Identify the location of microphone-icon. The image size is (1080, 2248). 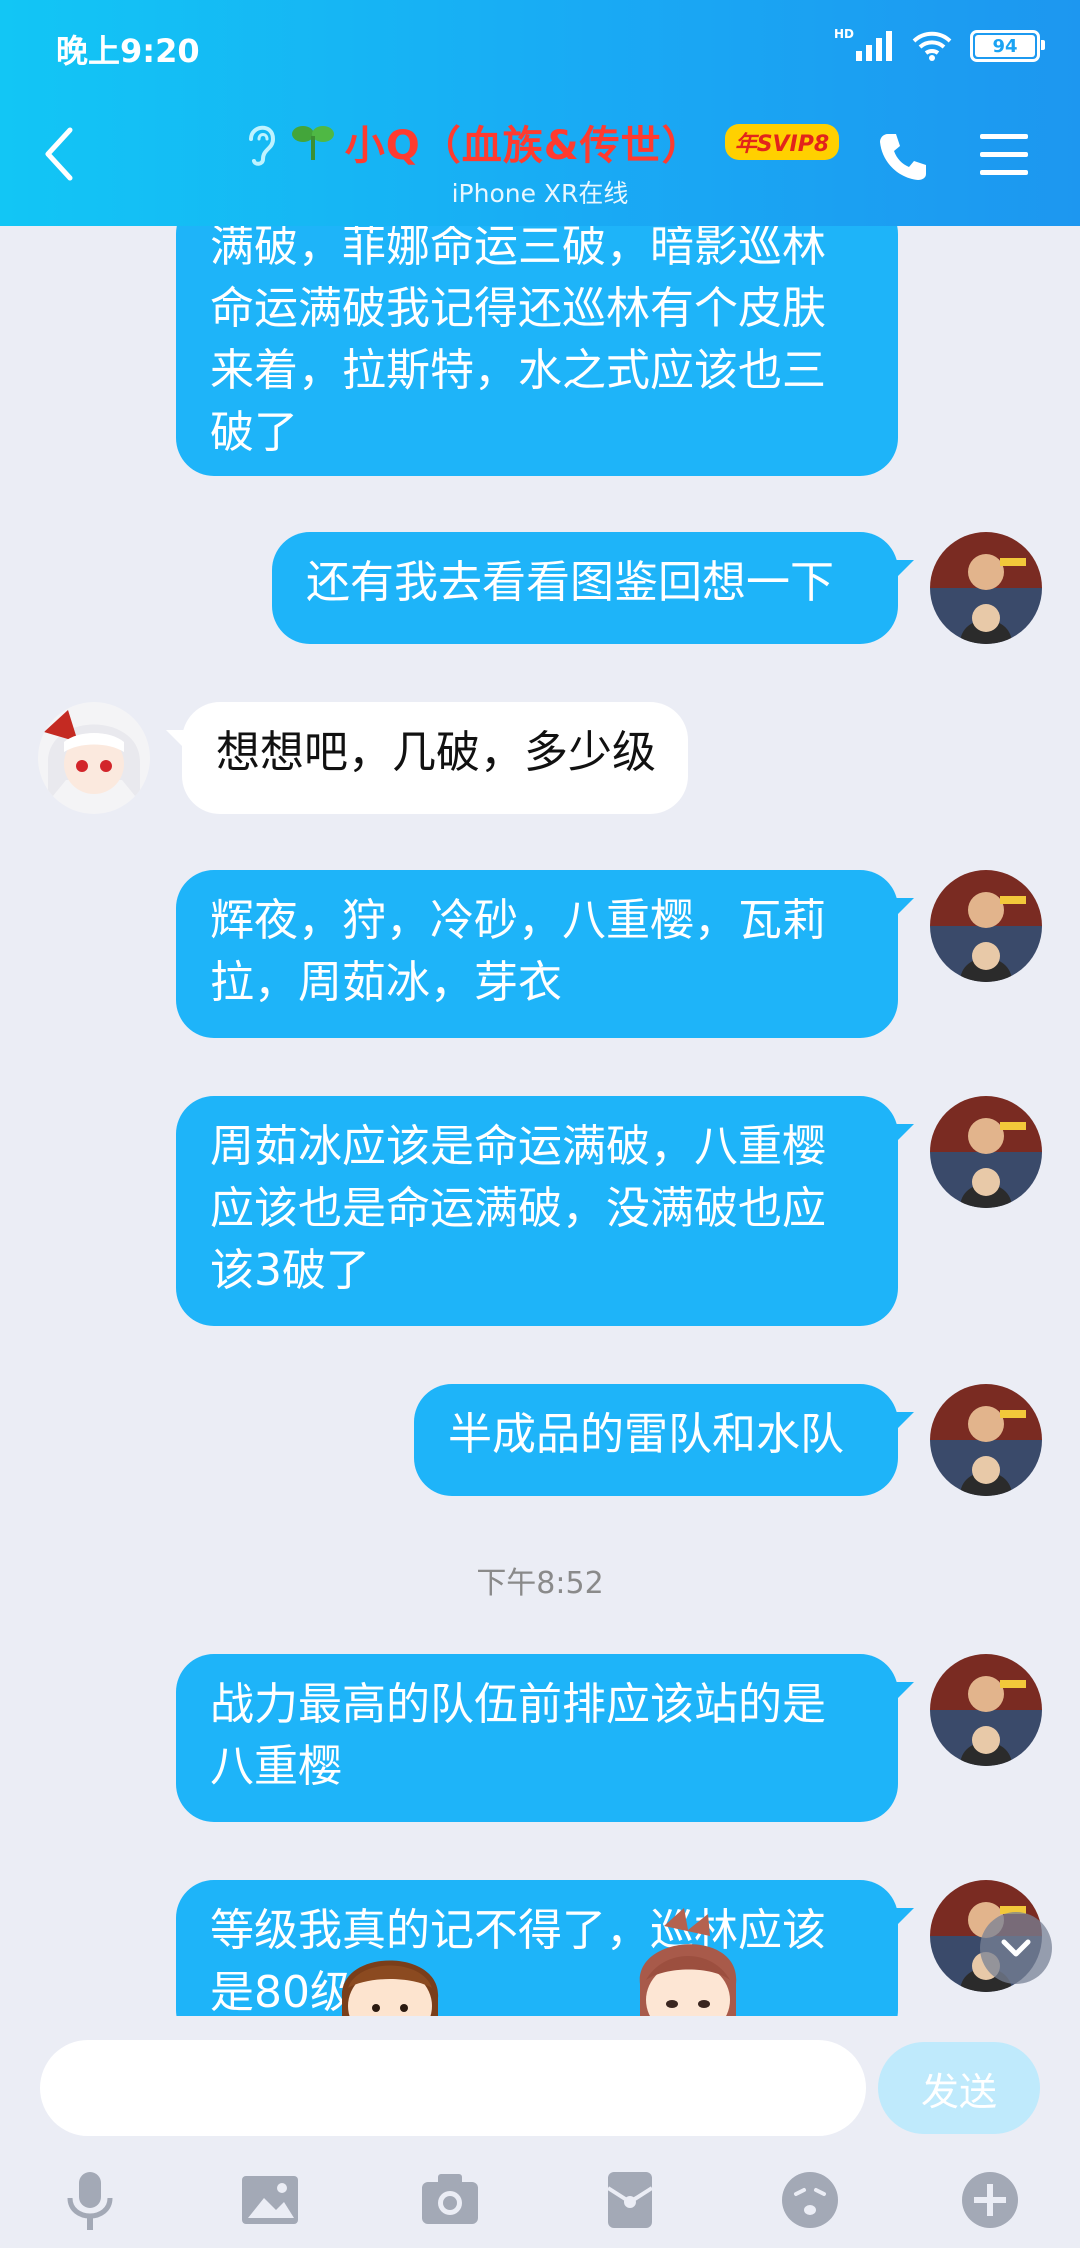
(90, 2200).